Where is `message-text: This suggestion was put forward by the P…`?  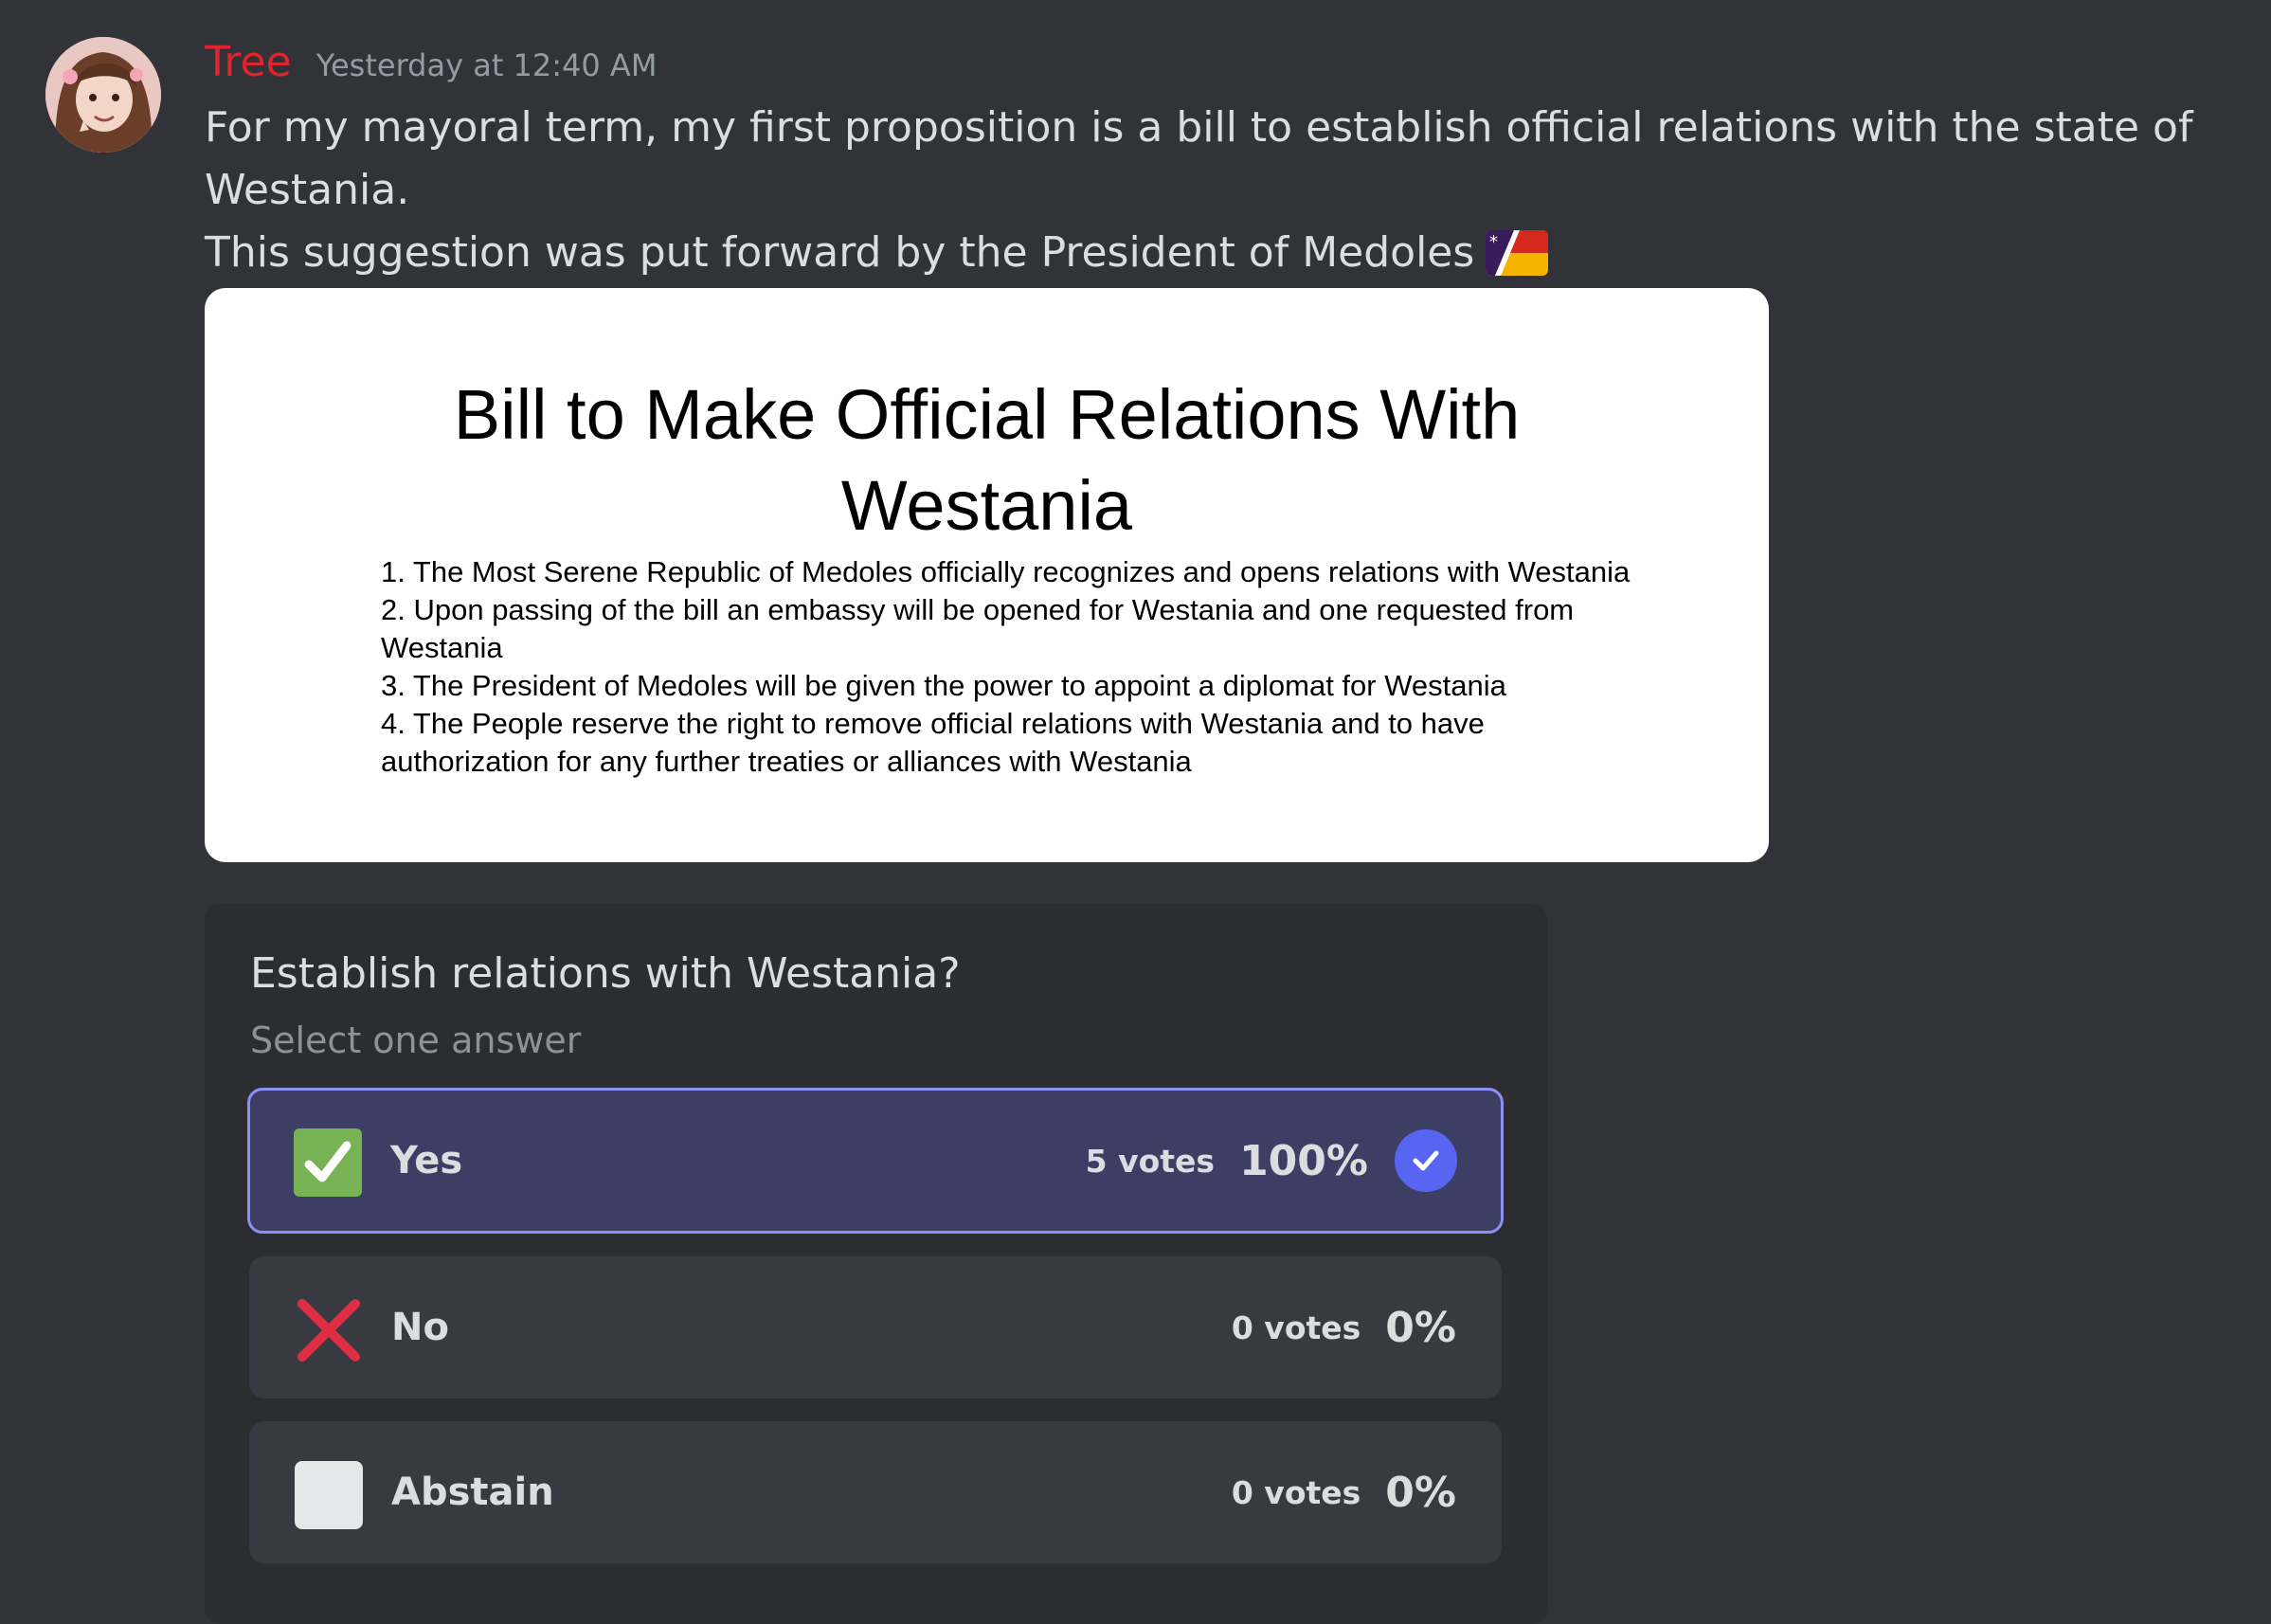
message-text: This suggestion was put forward by the P… is located at coordinates (840, 252).